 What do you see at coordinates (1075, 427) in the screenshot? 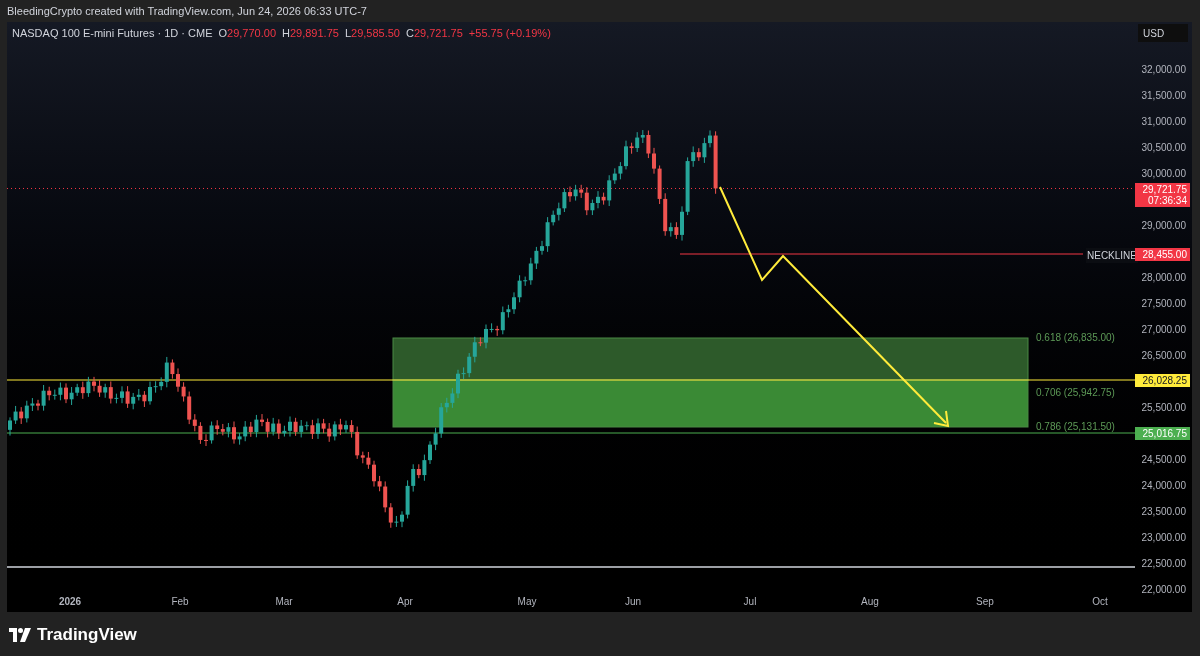
I see `fib-level-label: 0.786 (25,131.50)` at bounding box center [1075, 427].